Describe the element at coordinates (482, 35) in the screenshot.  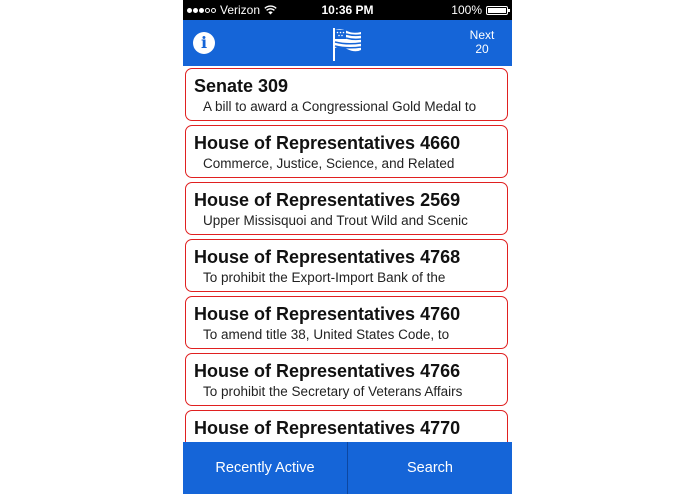
I see `next-label: Next` at that location.